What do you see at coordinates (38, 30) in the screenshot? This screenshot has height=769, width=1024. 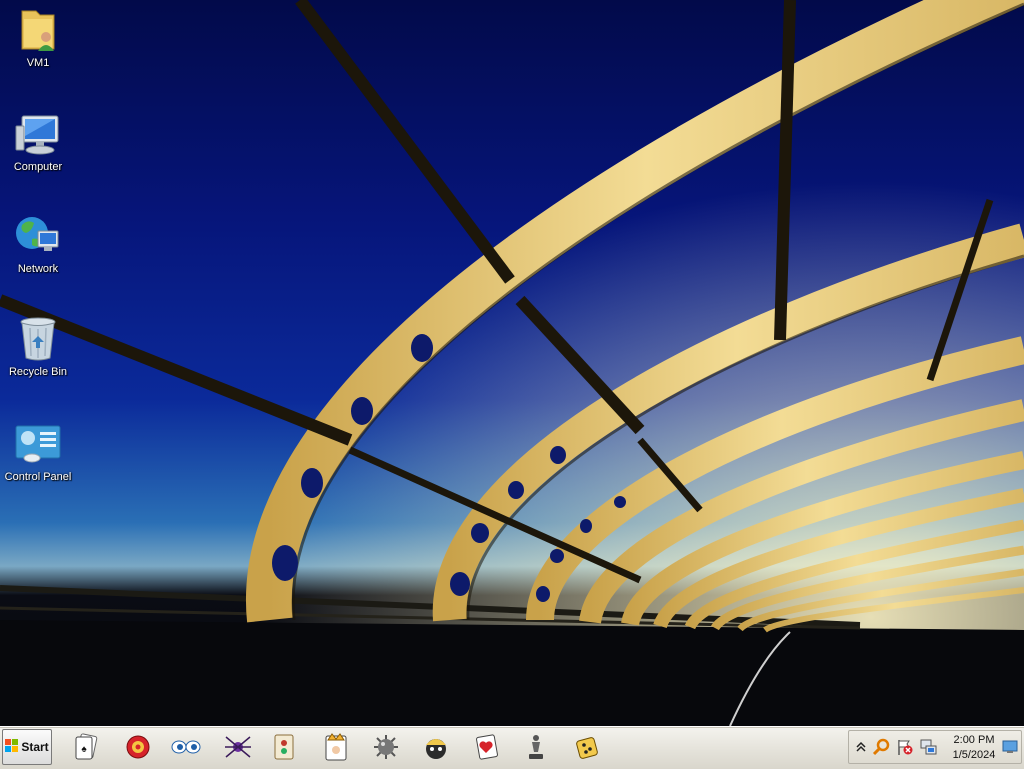 I see `user-folder-icon` at bounding box center [38, 30].